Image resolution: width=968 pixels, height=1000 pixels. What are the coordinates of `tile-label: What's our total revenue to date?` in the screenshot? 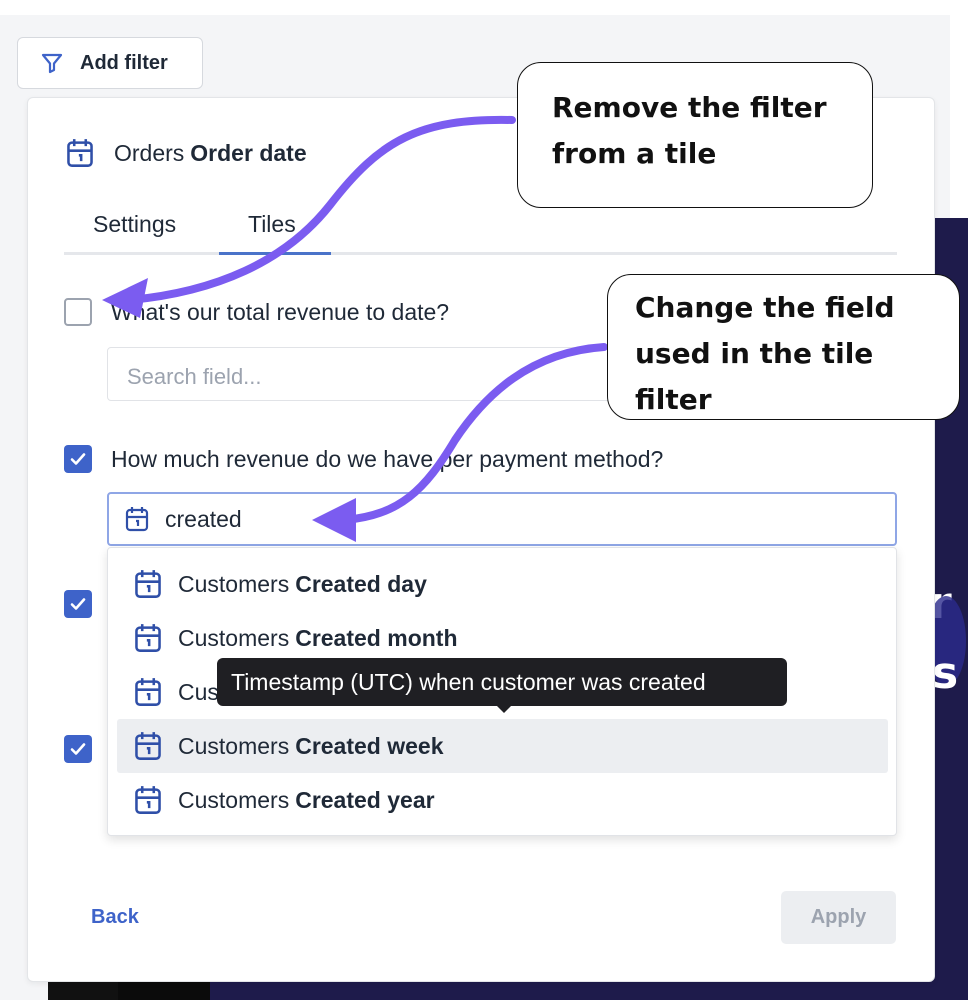 It's located at (280, 312).